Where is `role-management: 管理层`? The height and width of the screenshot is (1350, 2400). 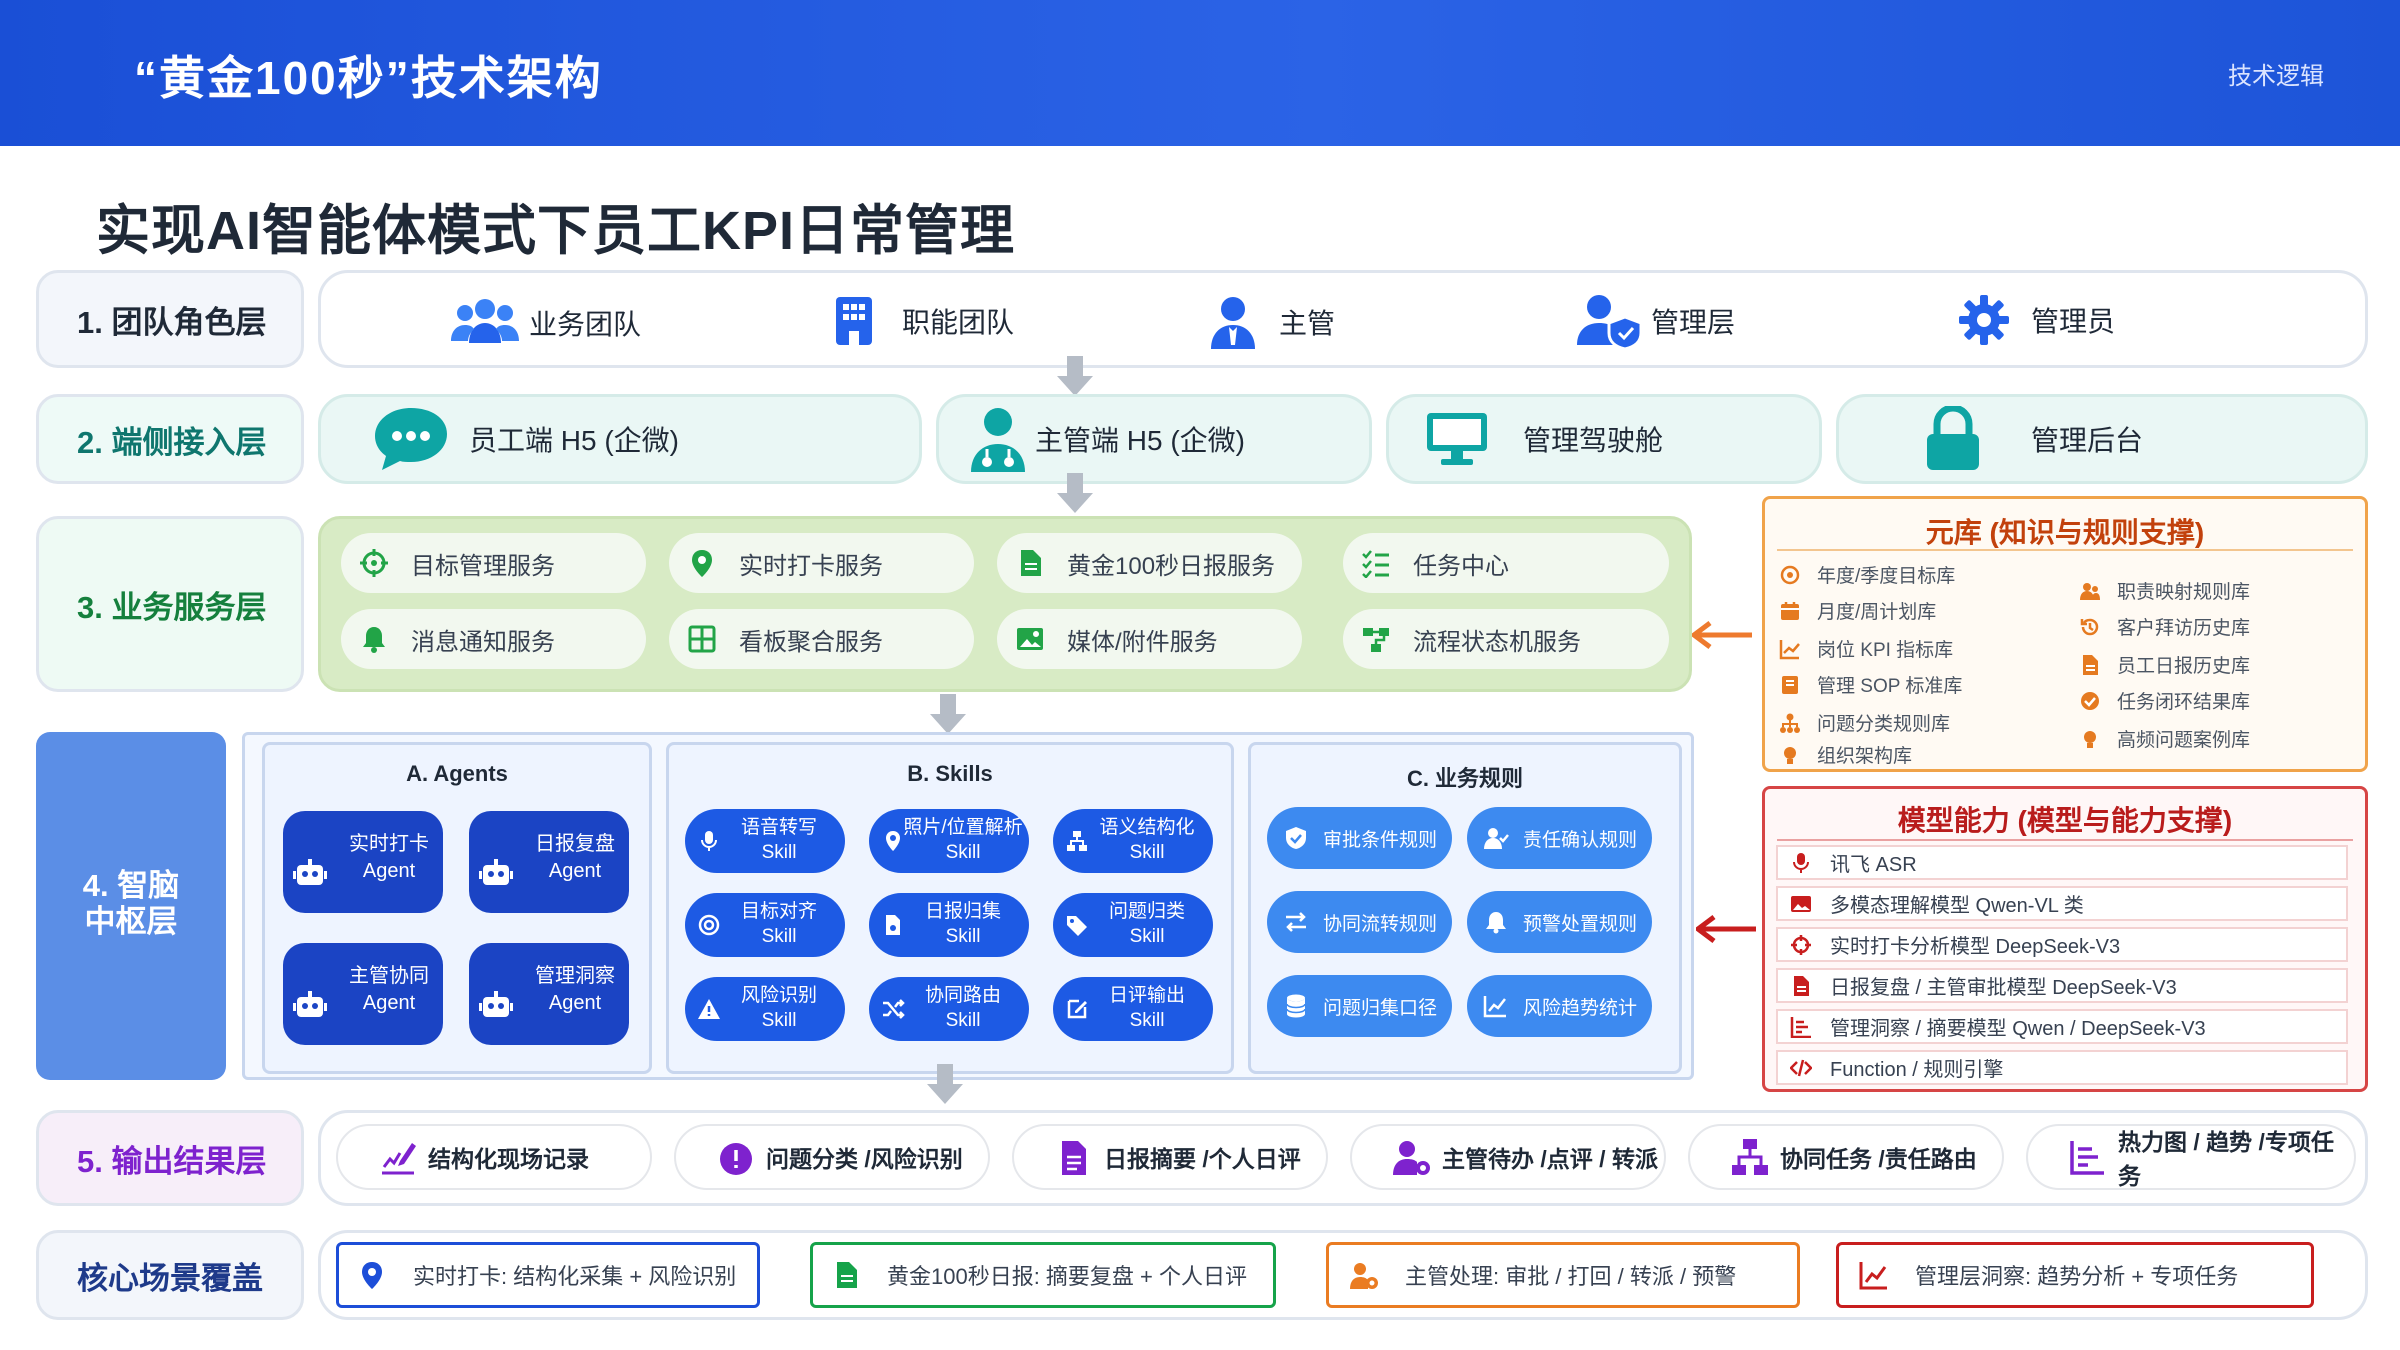 role-management: 管理层 is located at coordinates (1655, 321).